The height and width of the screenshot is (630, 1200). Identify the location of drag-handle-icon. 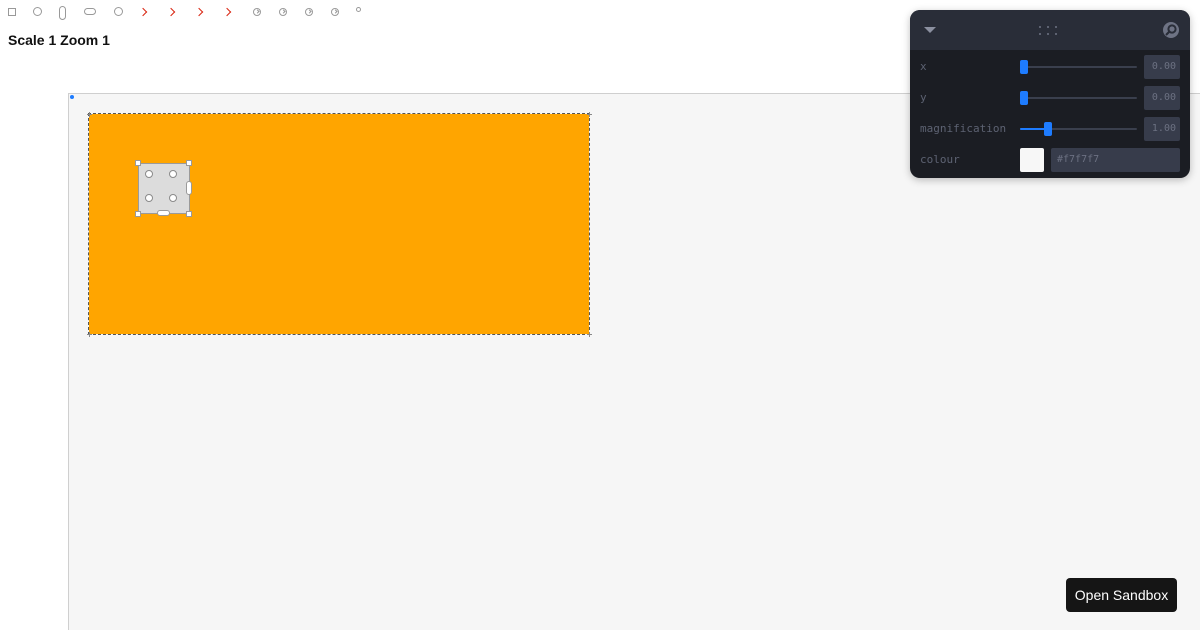
(1050, 30).